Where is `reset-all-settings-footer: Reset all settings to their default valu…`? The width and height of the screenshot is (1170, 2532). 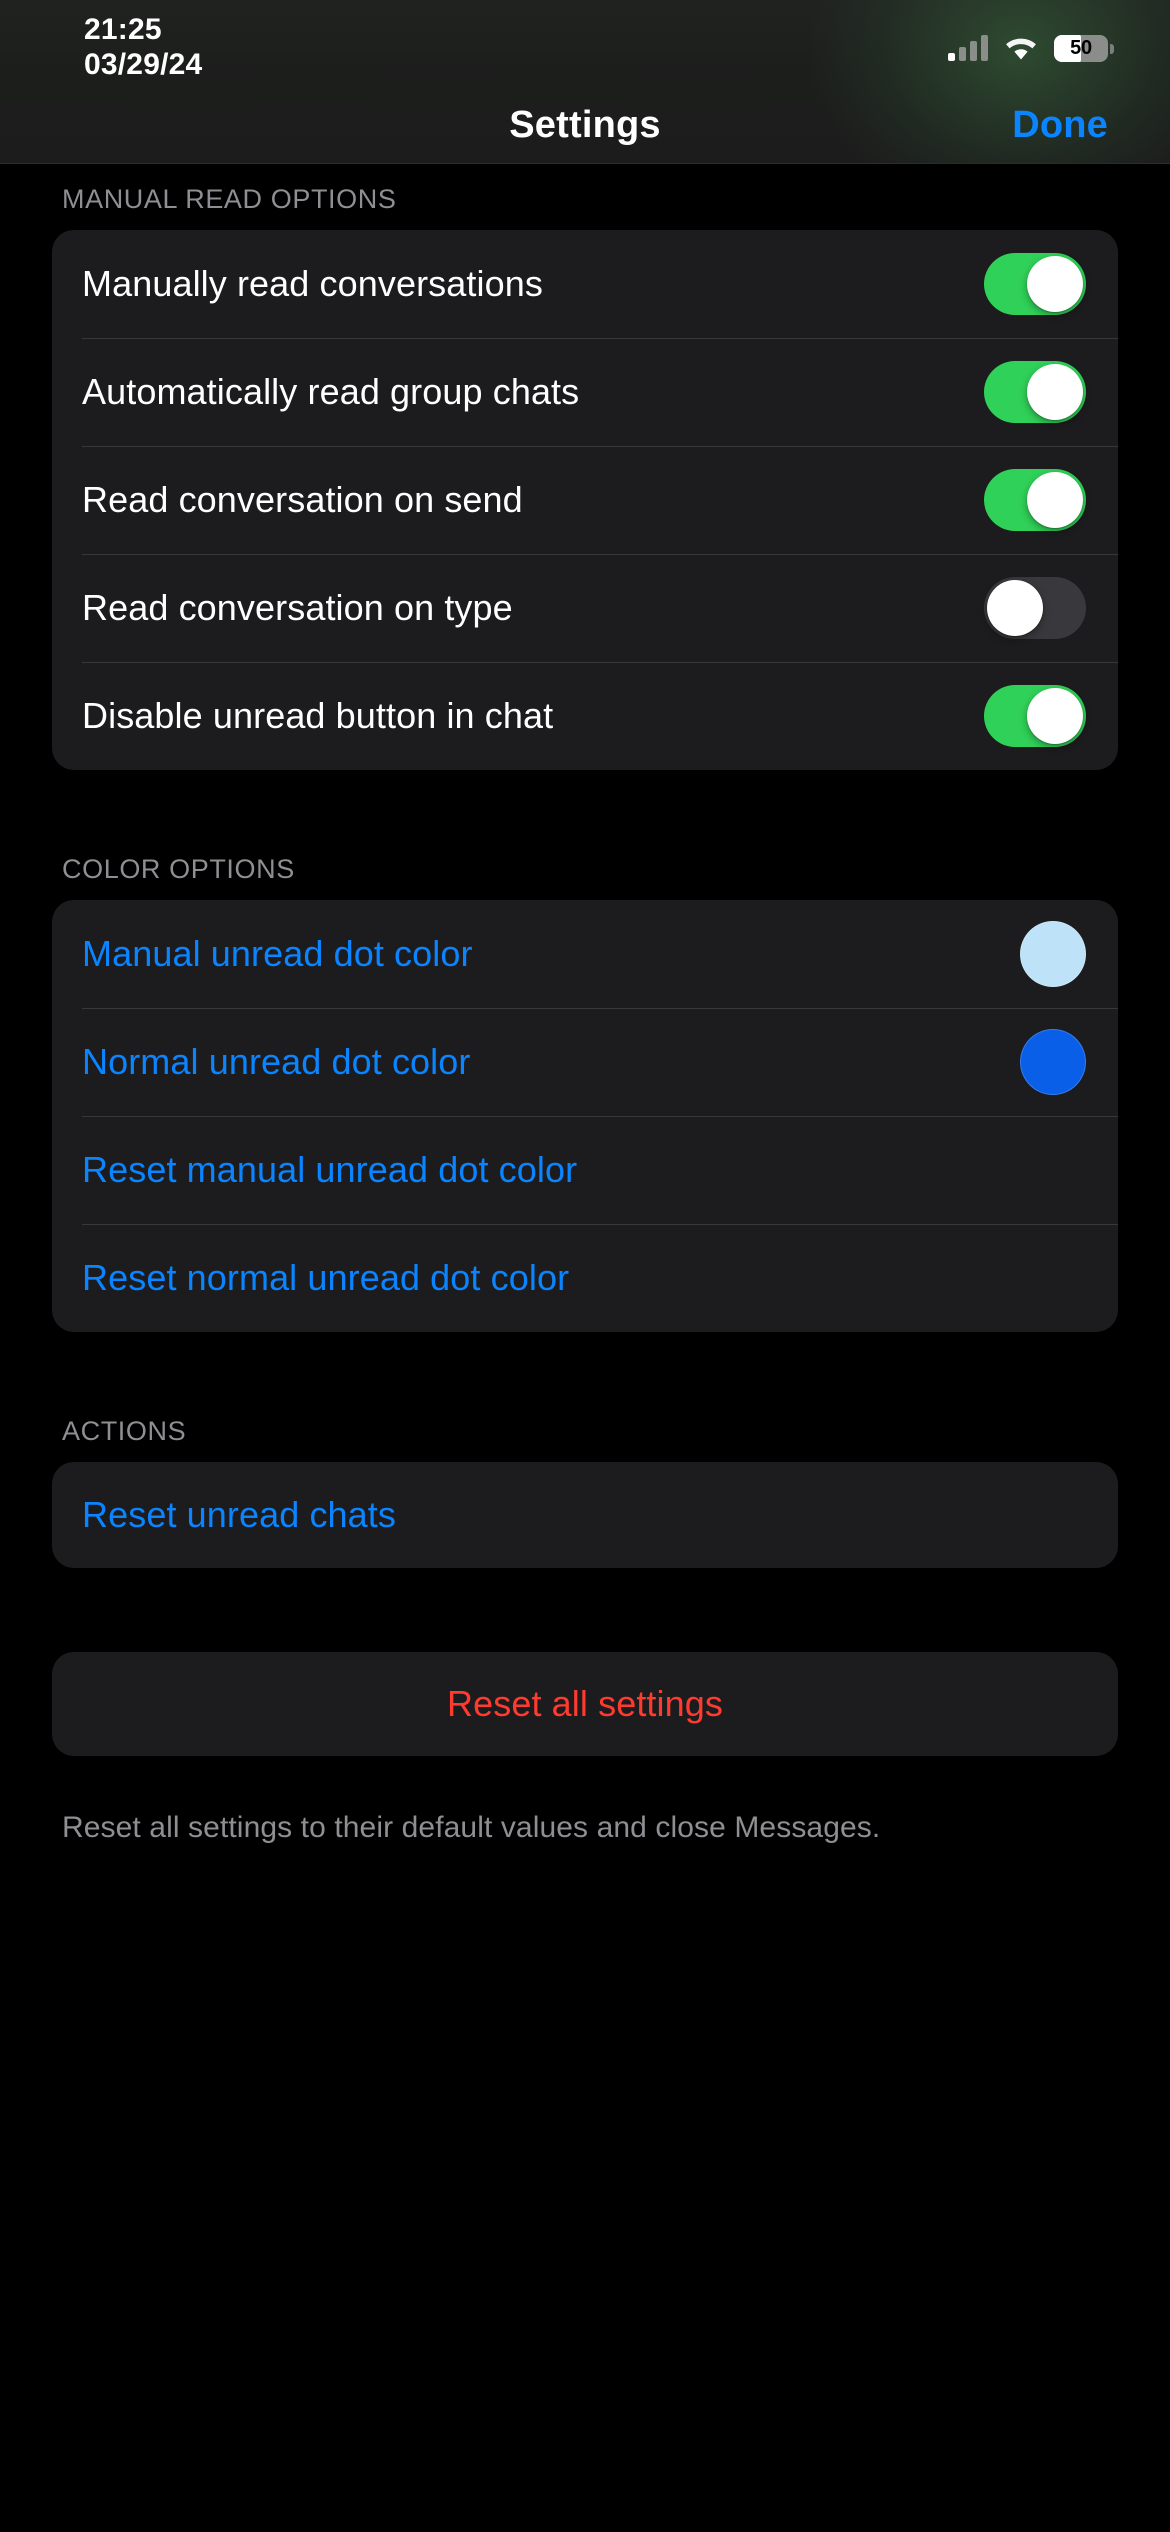
reset-all-settings-footer: Reset all settings to their default valu… is located at coordinates (471, 1827).